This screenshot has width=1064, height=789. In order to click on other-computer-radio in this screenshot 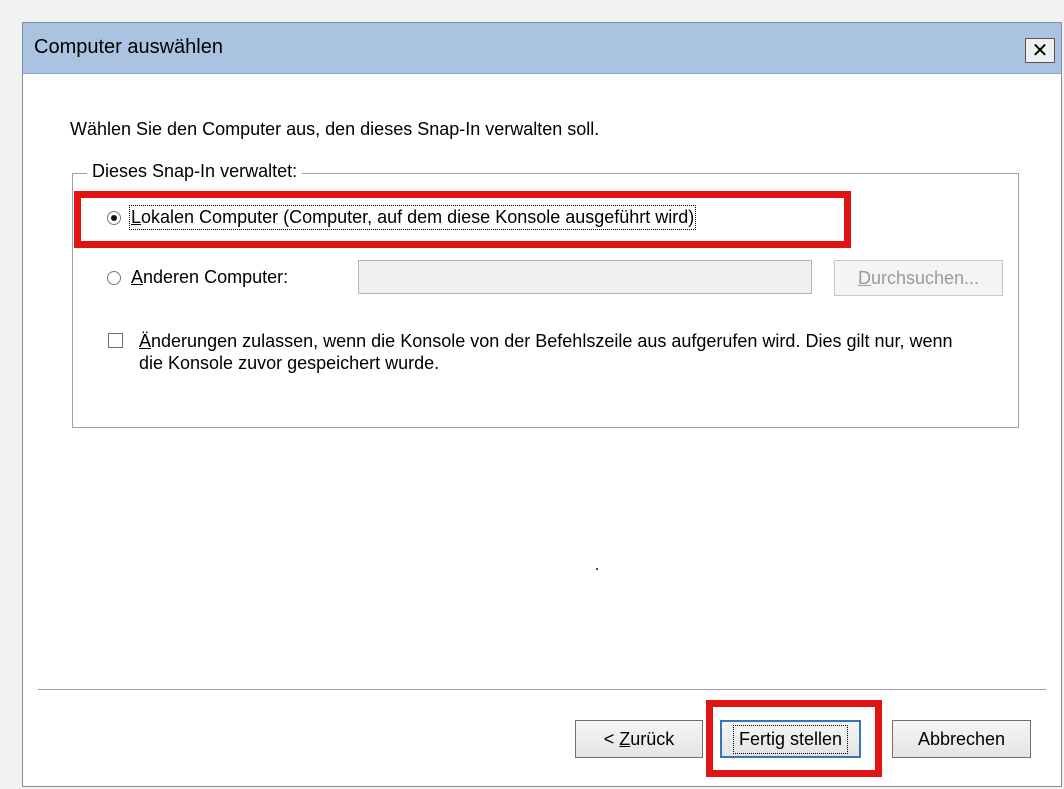, I will do `click(114, 277)`.